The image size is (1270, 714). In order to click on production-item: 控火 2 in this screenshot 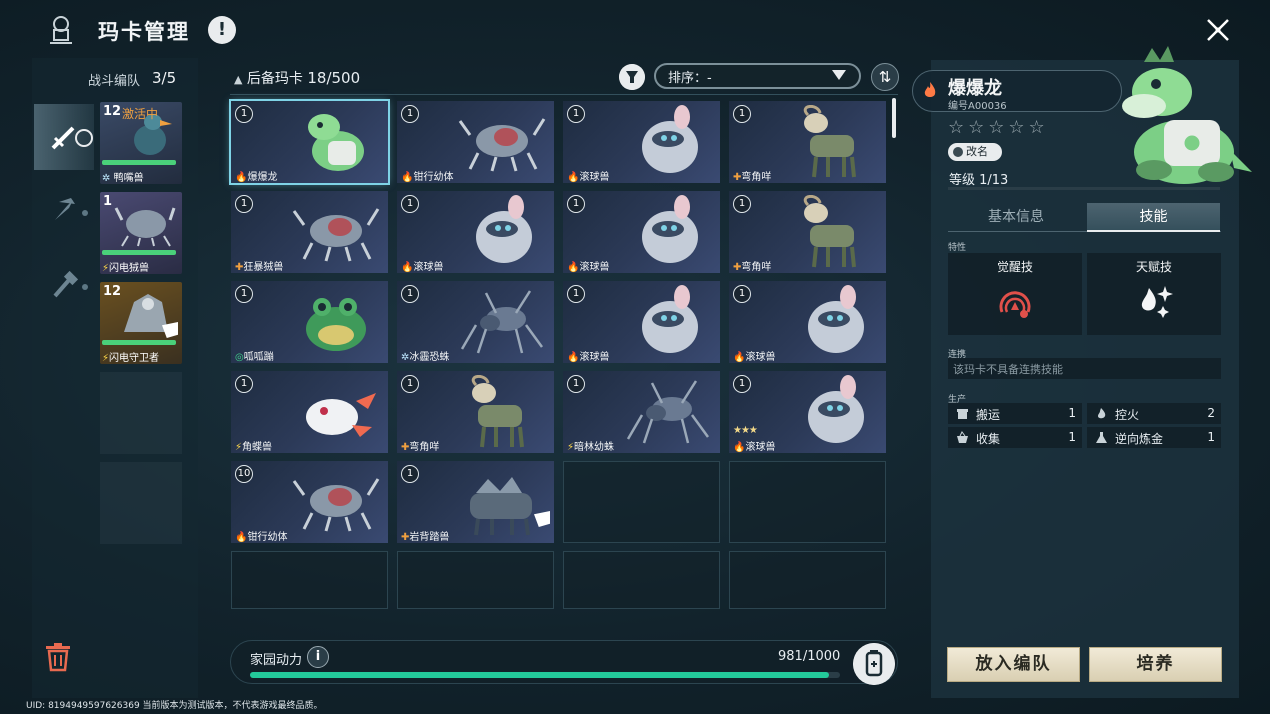, I will do `click(1154, 413)`.